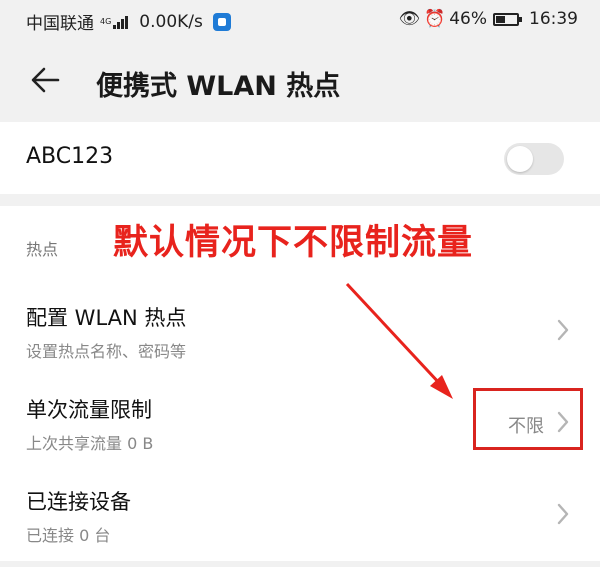 This screenshot has height=567, width=600. I want to click on app-header: 便携式 WLAN 热点, so click(300, 80).